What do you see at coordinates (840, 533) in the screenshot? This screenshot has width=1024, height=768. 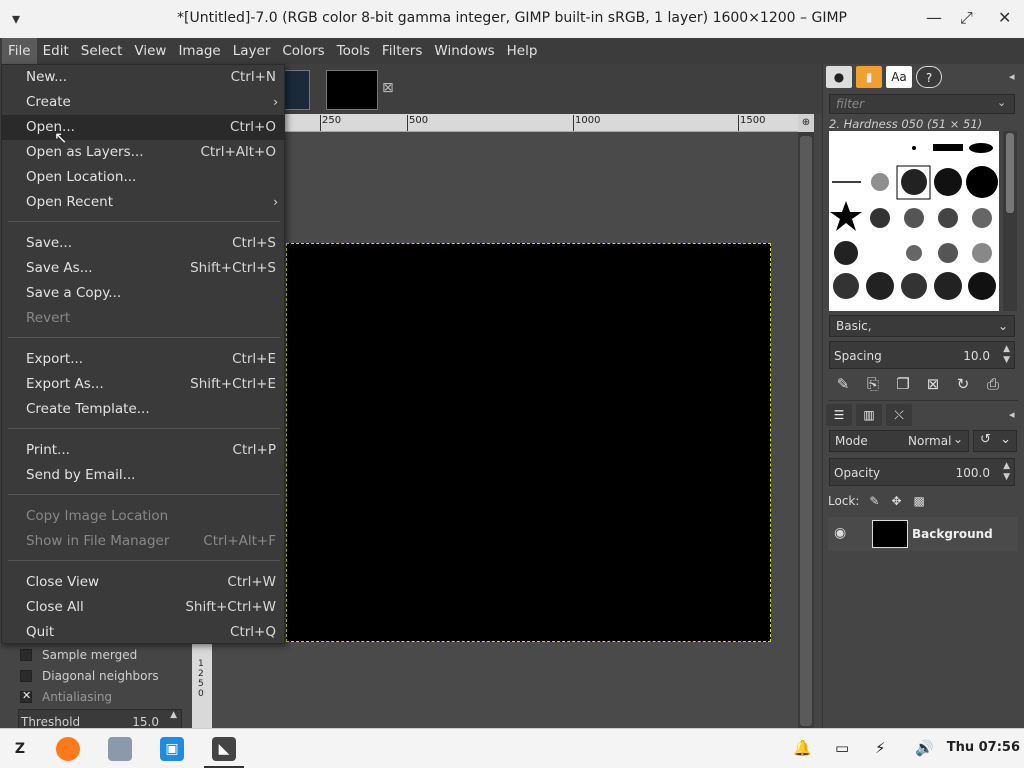 I see `eye-icon: ◉` at bounding box center [840, 533].